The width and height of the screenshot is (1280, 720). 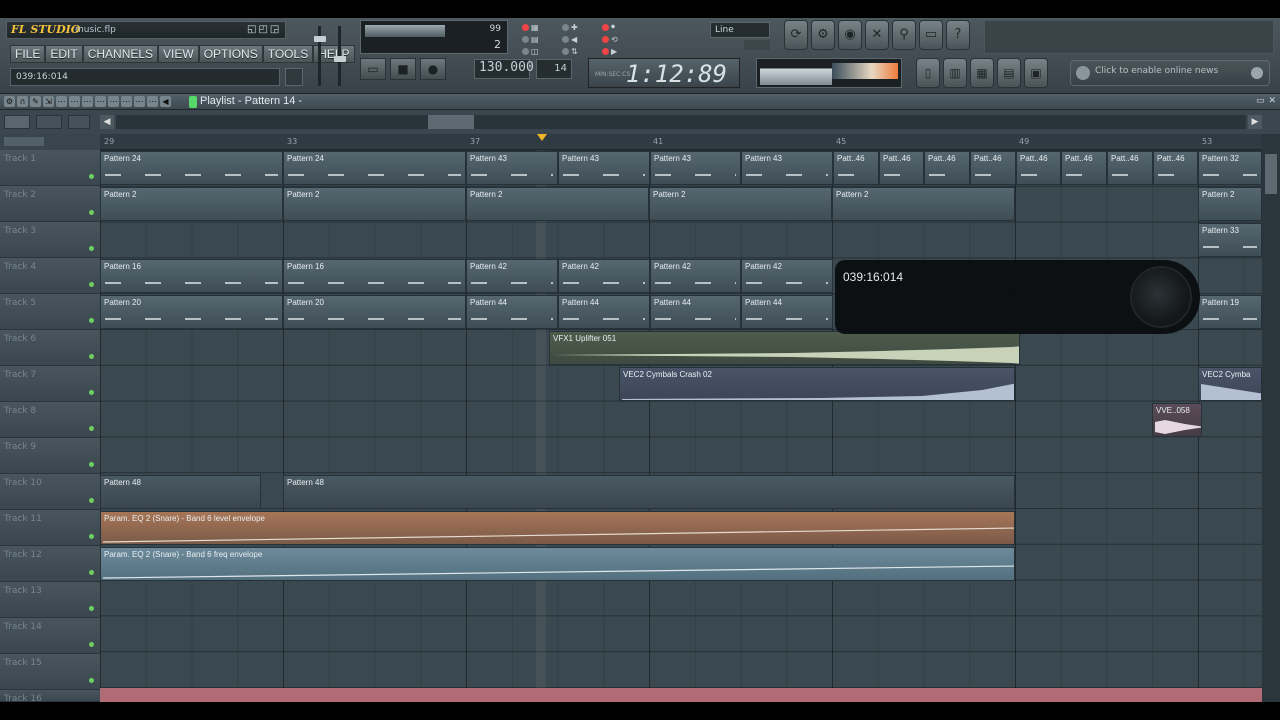 I want to click on audio-clip: VFX1 Uplifter 051, so click(x=784, y=348).